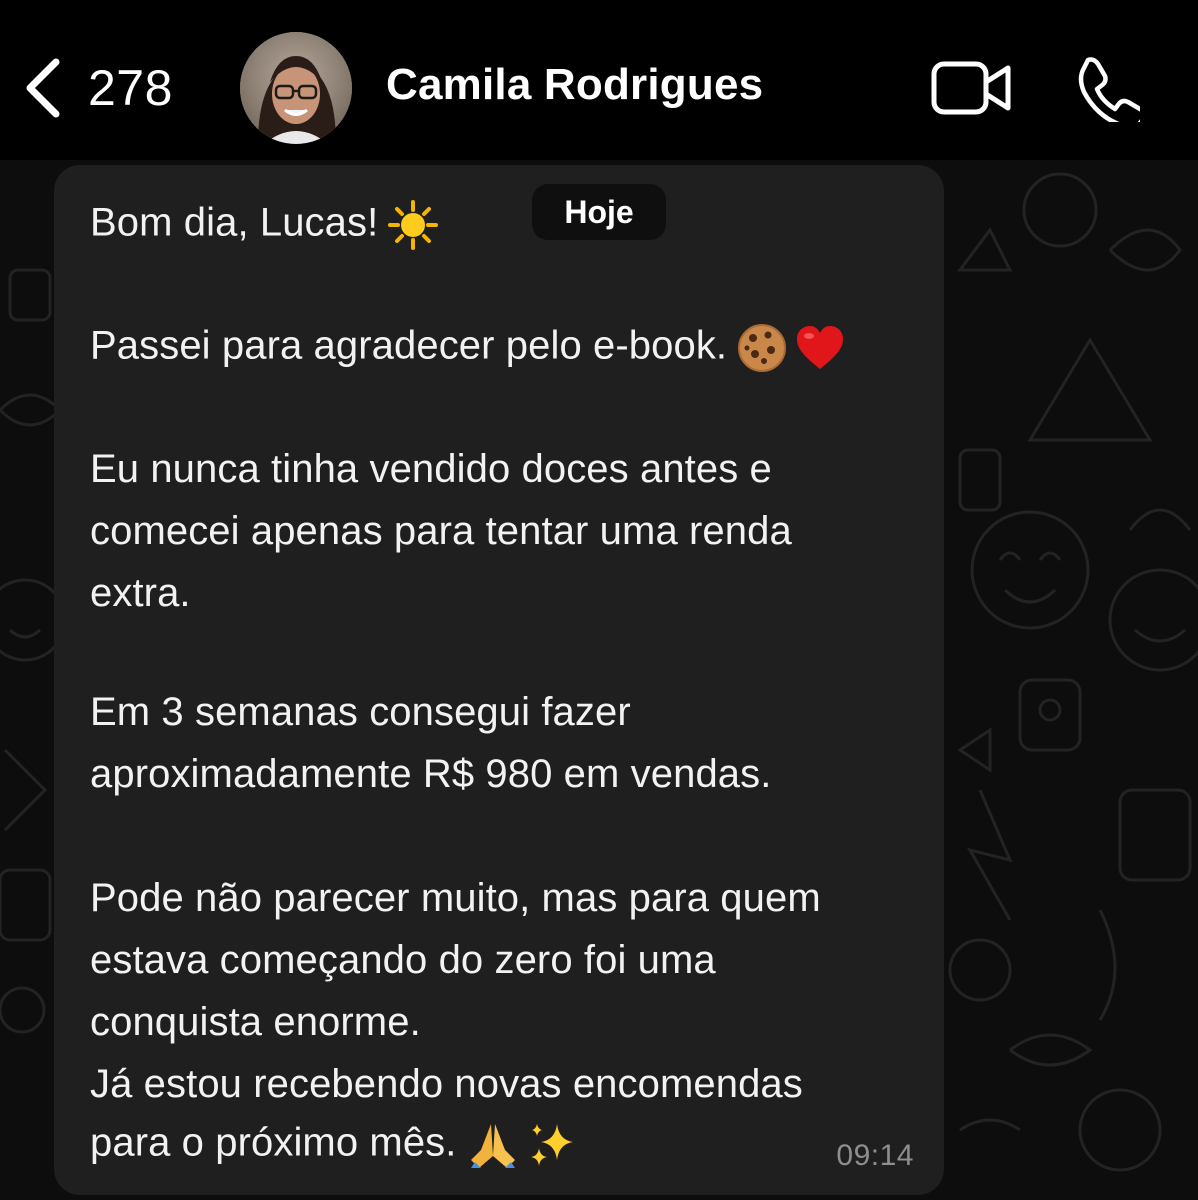 The image size is (1198, 1200). What do you see at coordinates (431, 774) in the screenshot?
I see `message-line: aproximadamente R$ 980 em vendas.` at bounding box center [431, 774].